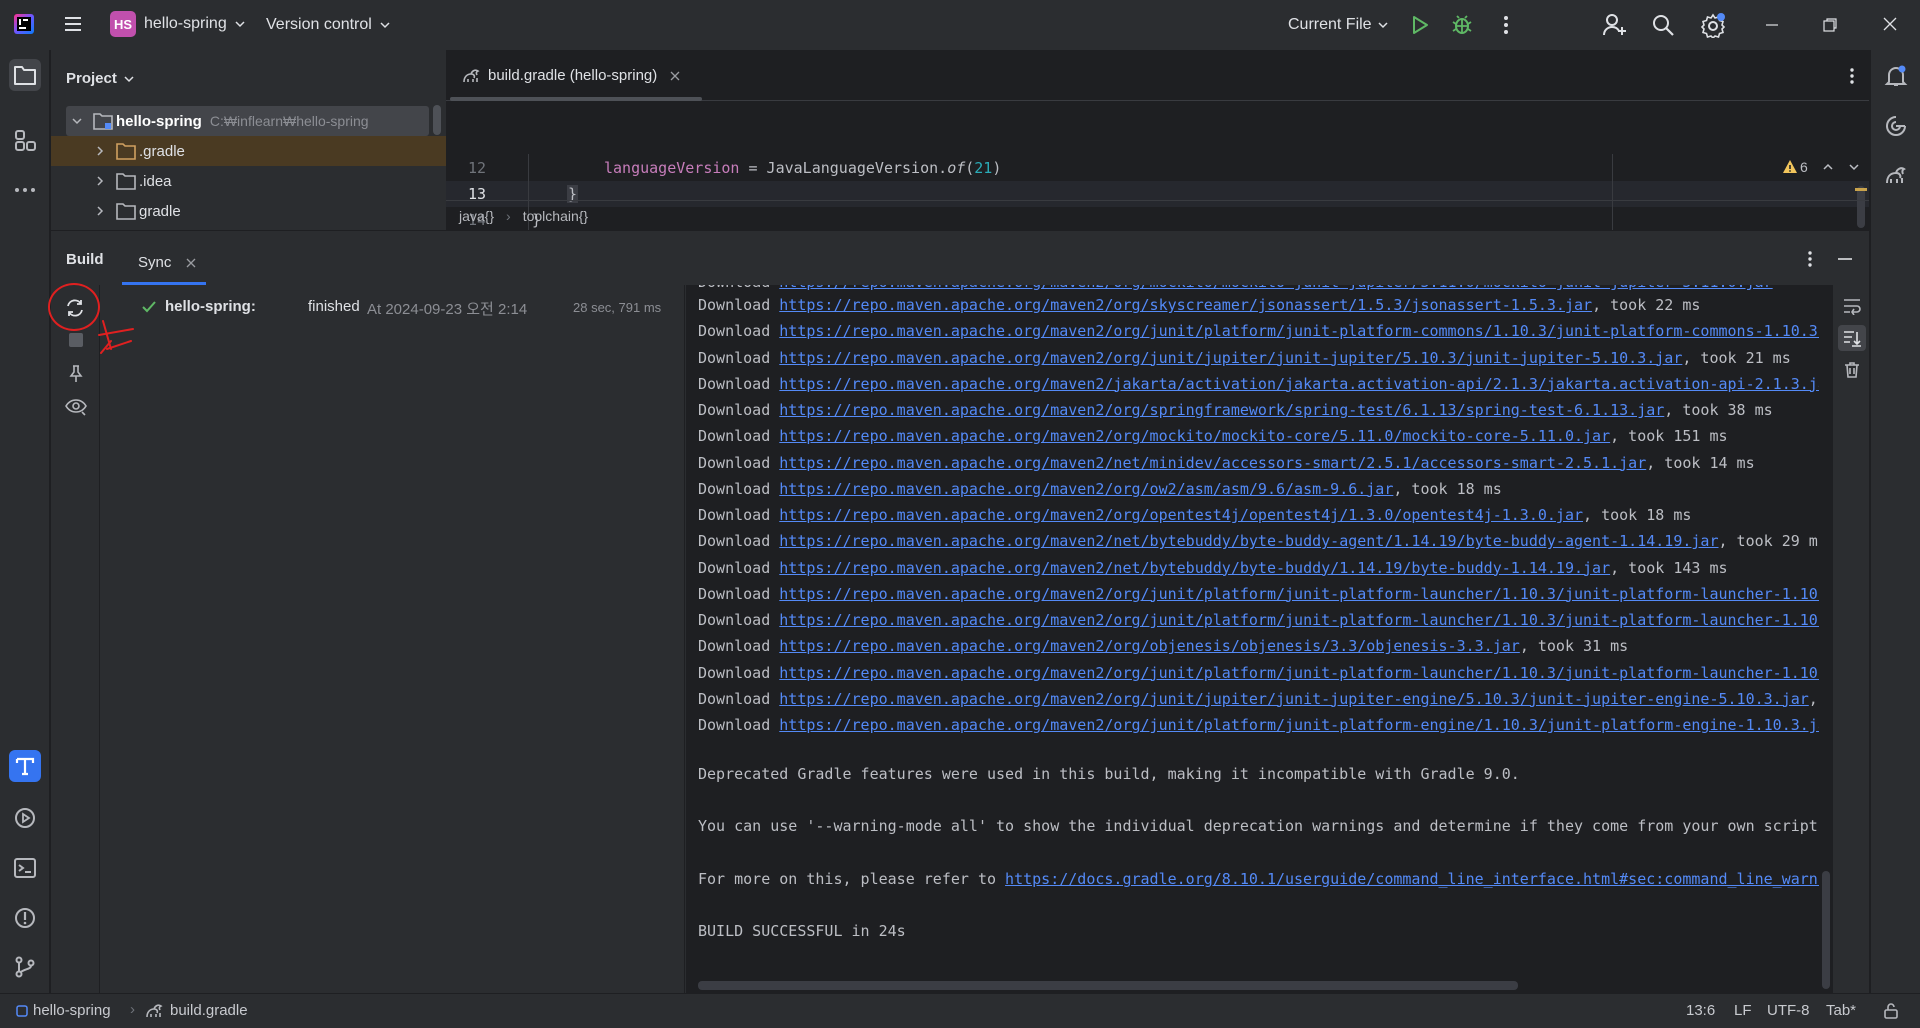  What do you see at coordinates (571, 75) in the screenshot?
I see `tab-build-gradle: build.gradle (hello-spring)` at bounding box center [571, 75].